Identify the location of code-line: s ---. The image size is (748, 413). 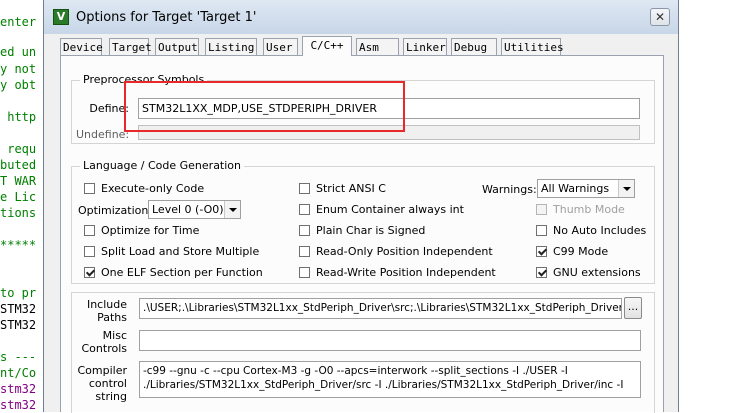
(18, 357).